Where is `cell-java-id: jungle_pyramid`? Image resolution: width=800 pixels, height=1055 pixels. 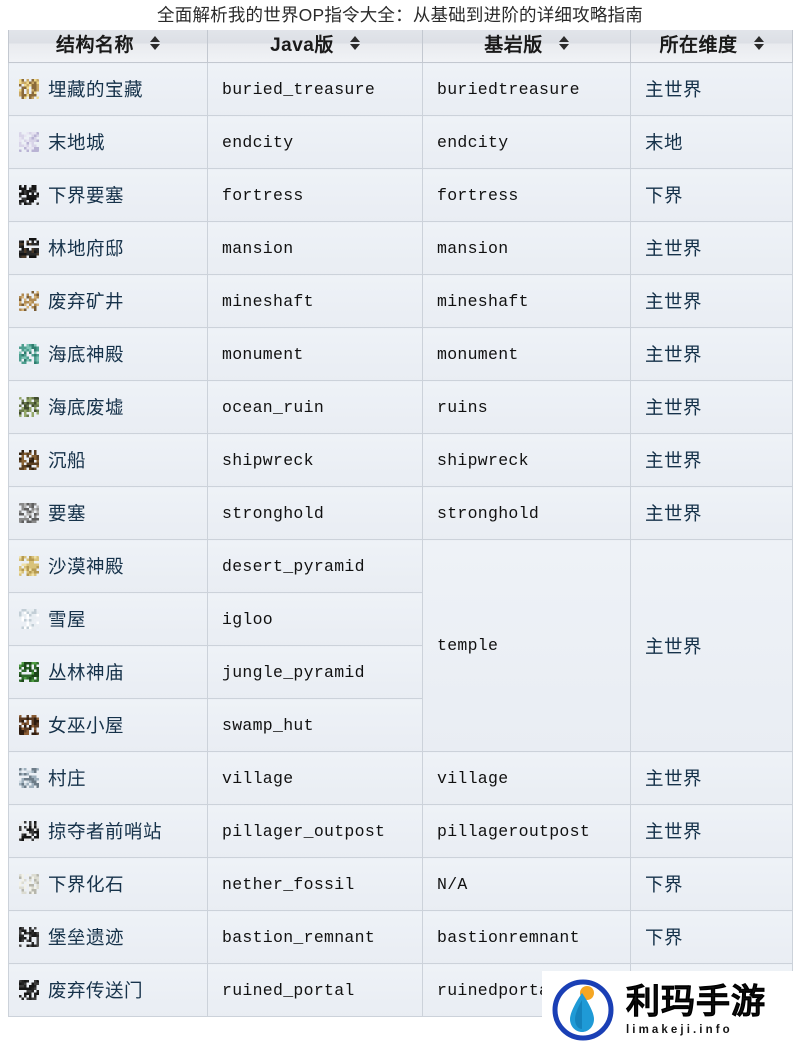 cell-java-id: jungle_pyramid is located at coordinates (315, 672).